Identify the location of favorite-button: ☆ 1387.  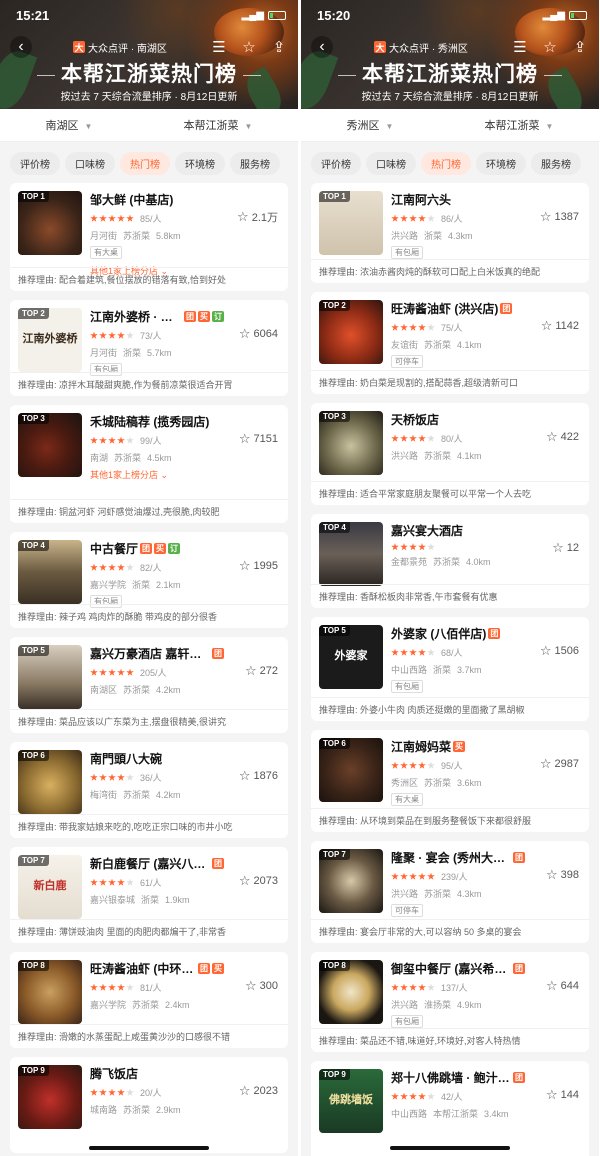
(559, 217).